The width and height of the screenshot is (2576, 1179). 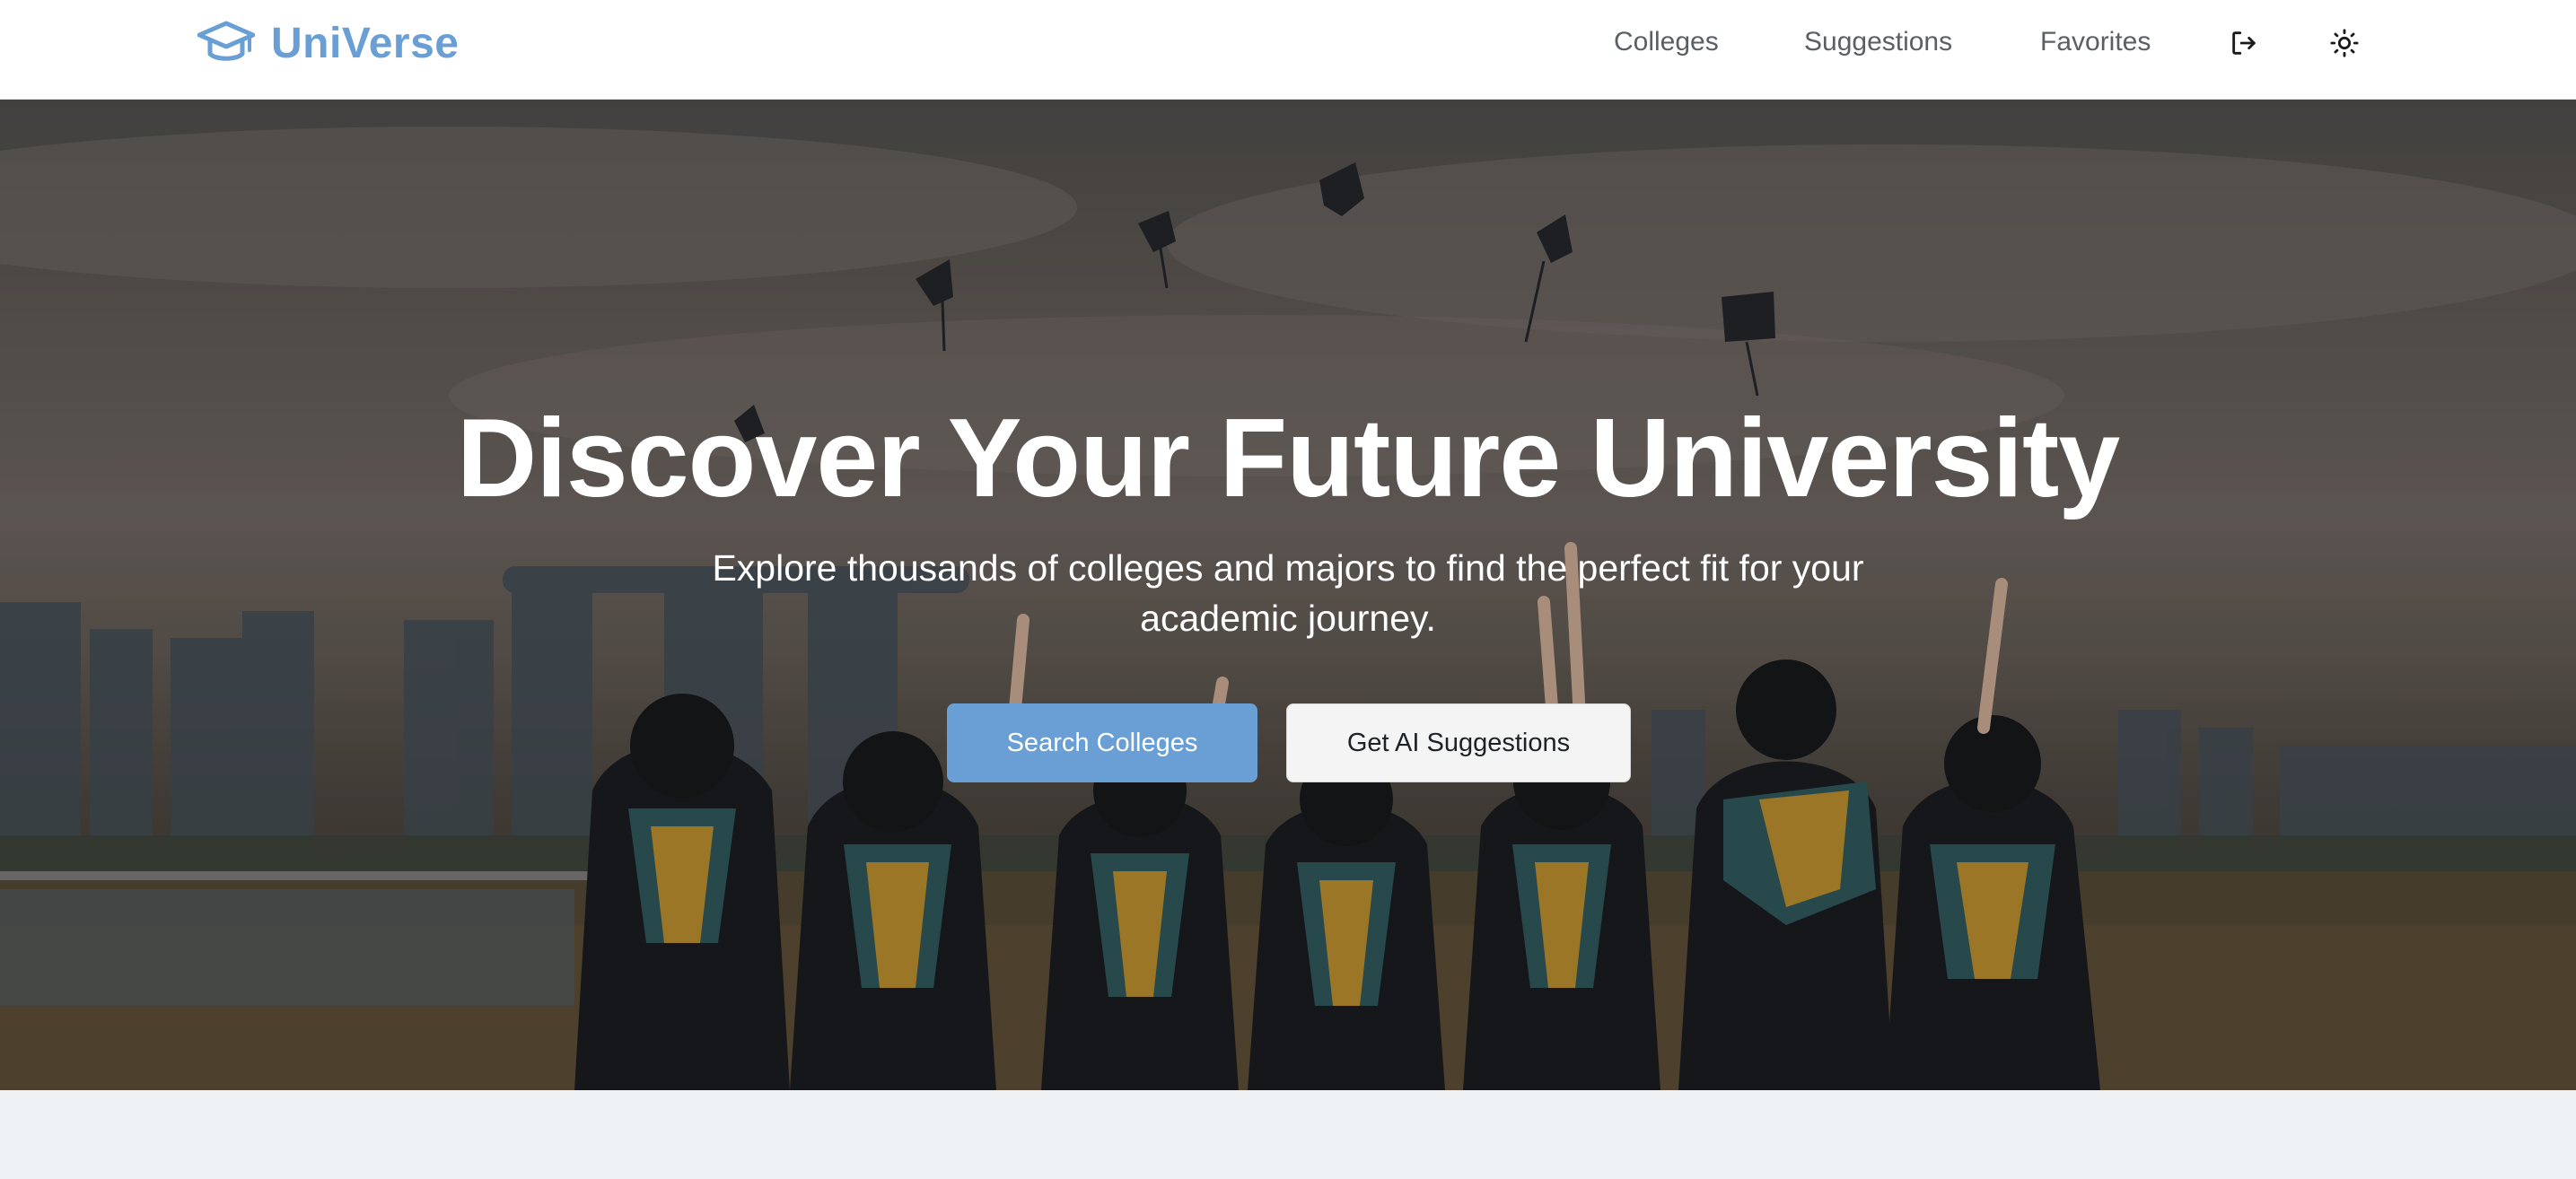 I want to click on graduation-cap-icon, so click(x=226, y=43).